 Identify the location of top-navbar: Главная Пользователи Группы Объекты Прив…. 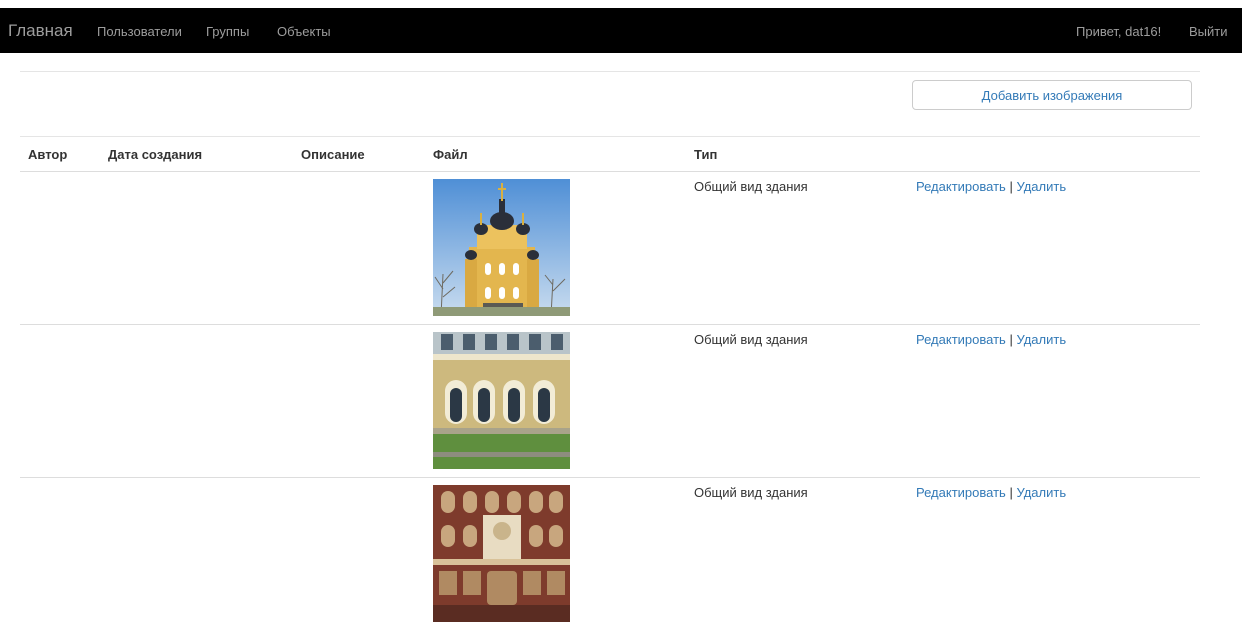
(621, 30).